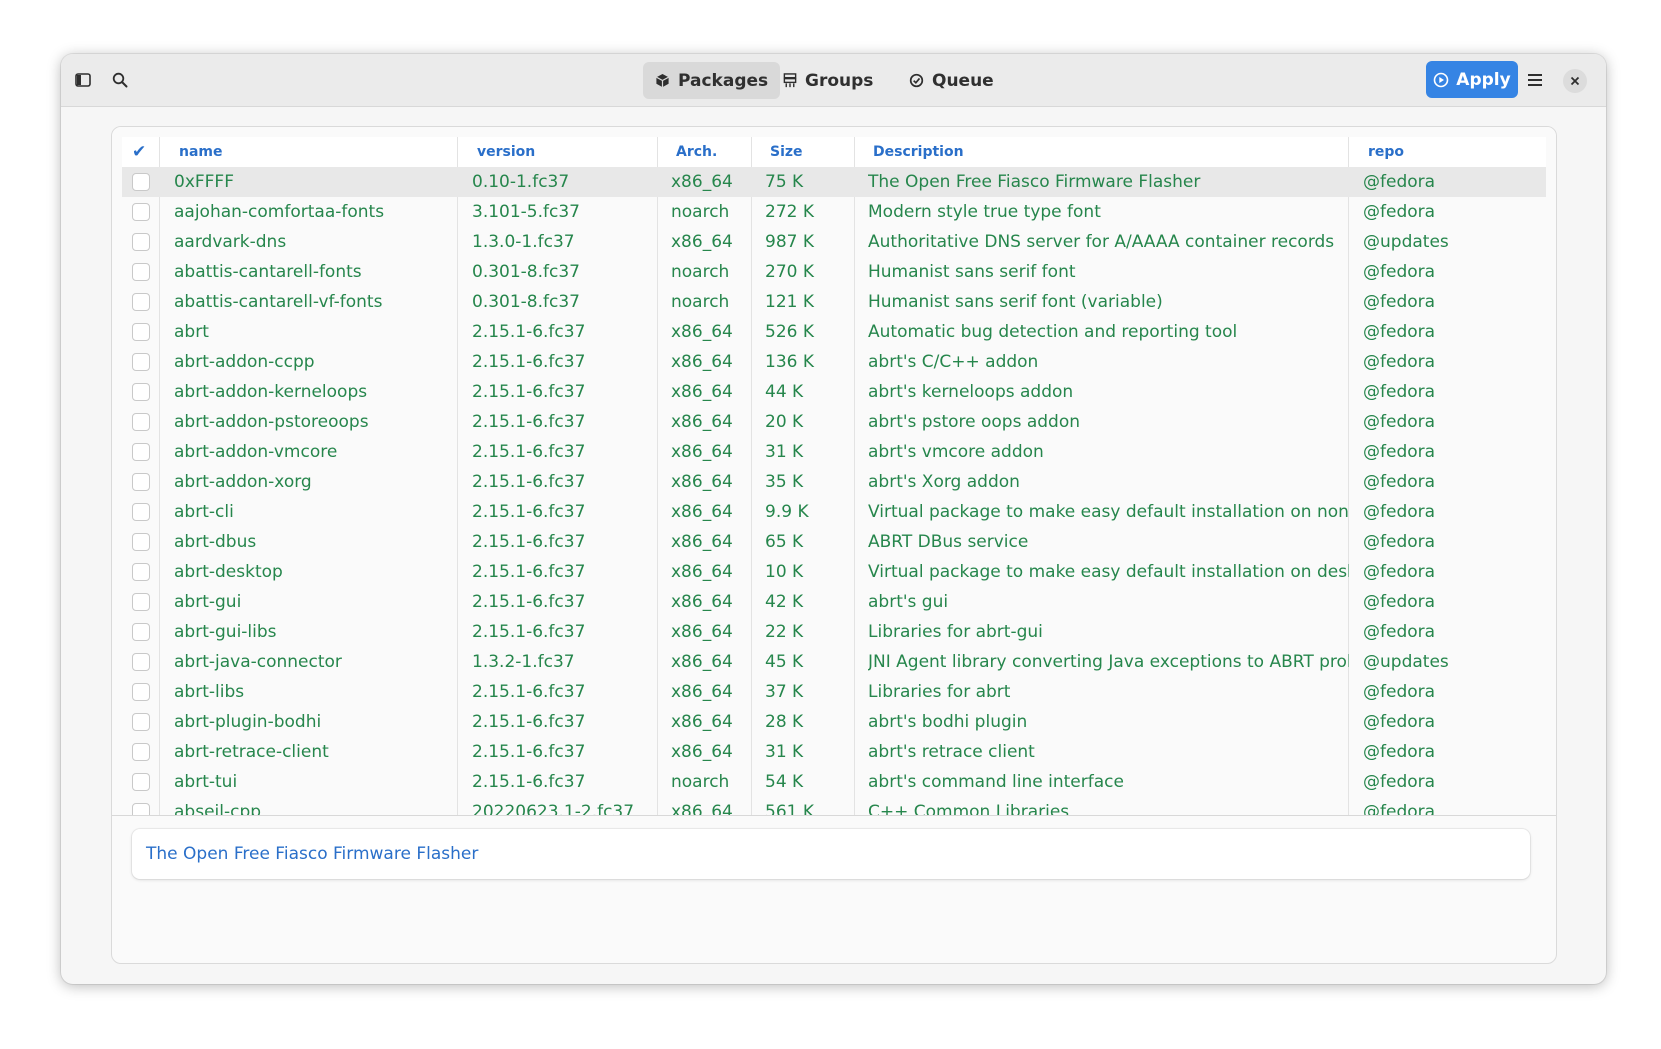  I want to click on tab-groups: Groups, so click(828, 80).